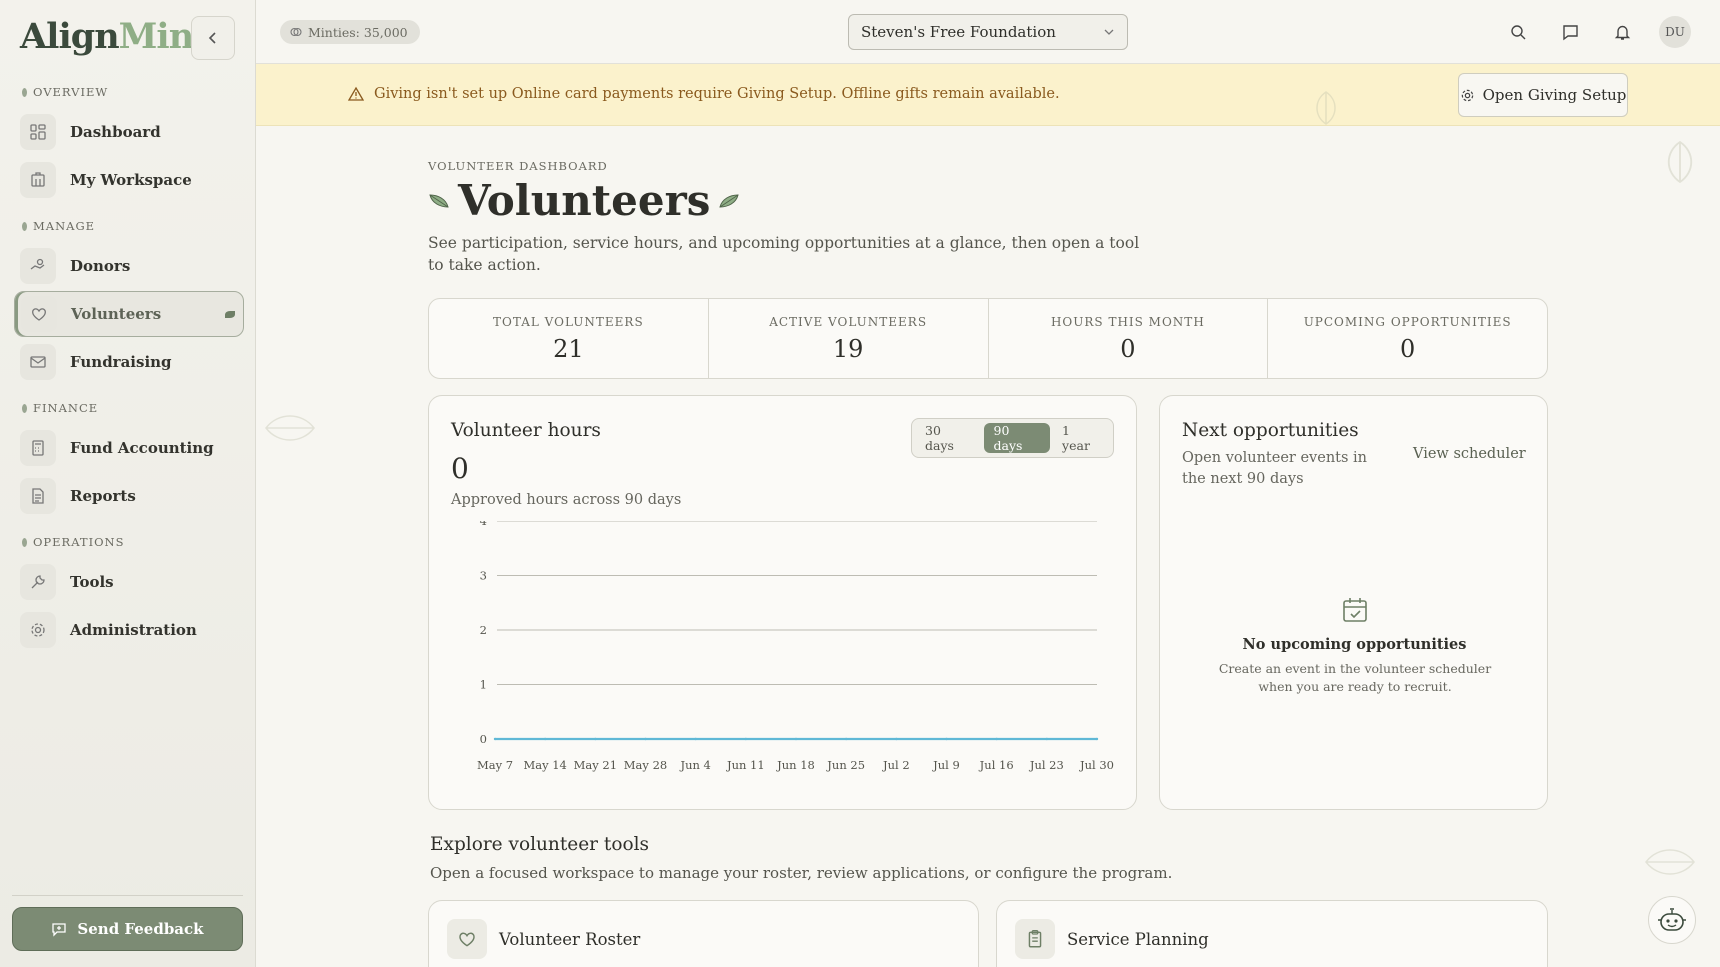  I want to click on x-tick-label: Jun 25, so click(845, 765).